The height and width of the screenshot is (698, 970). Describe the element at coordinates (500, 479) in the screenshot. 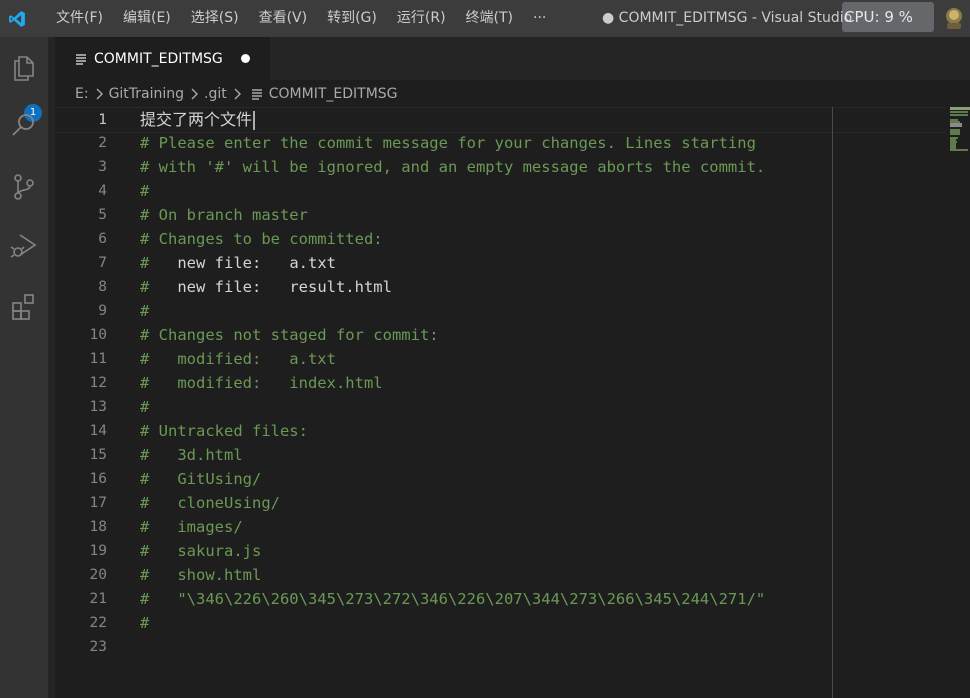

I see `editor-line: 16 # GitUsing/` at that location.